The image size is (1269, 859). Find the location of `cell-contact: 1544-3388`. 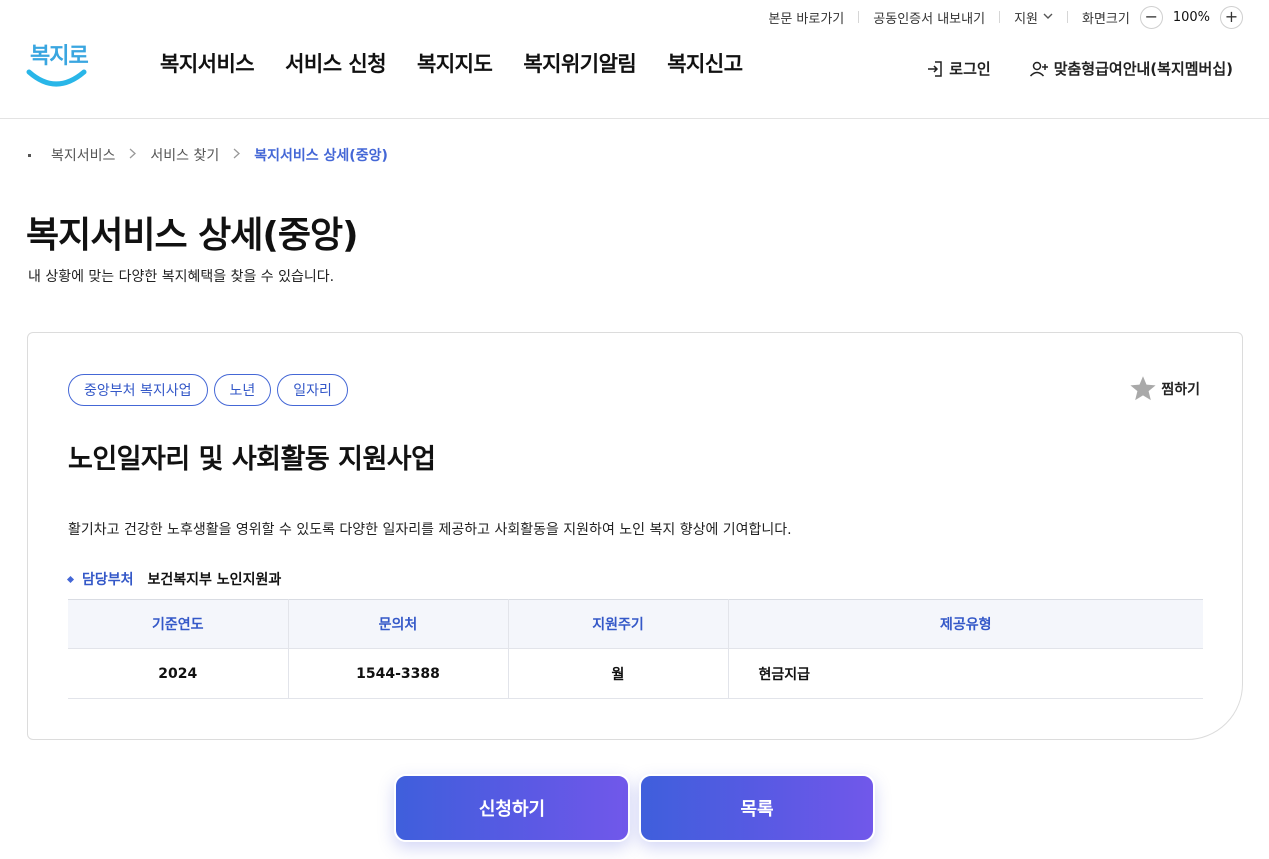

cell-contact: 1544-3388 is located at coordinates (398, 673).